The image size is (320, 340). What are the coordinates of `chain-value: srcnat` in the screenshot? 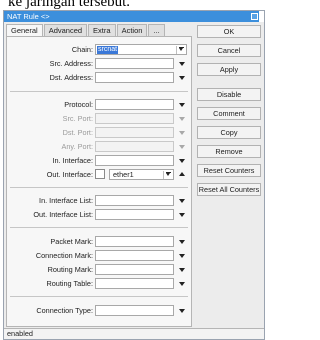 It's located at (108, 50).